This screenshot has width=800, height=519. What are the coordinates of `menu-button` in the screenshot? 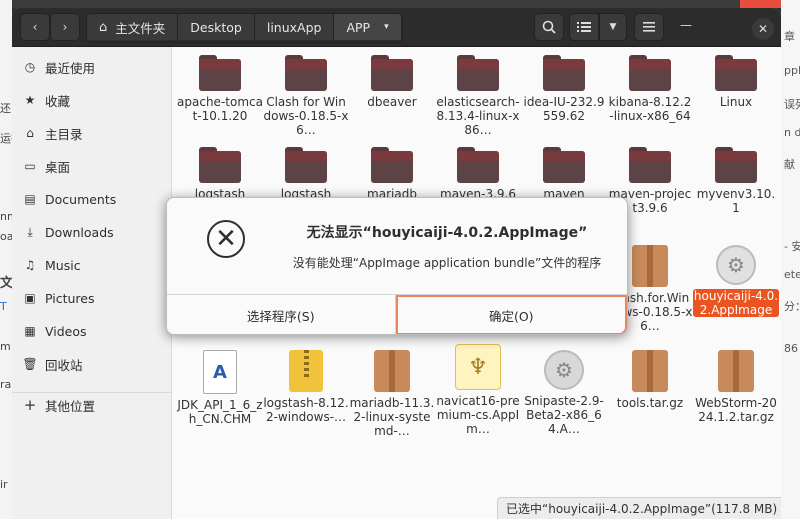 It's located at (649, 27).